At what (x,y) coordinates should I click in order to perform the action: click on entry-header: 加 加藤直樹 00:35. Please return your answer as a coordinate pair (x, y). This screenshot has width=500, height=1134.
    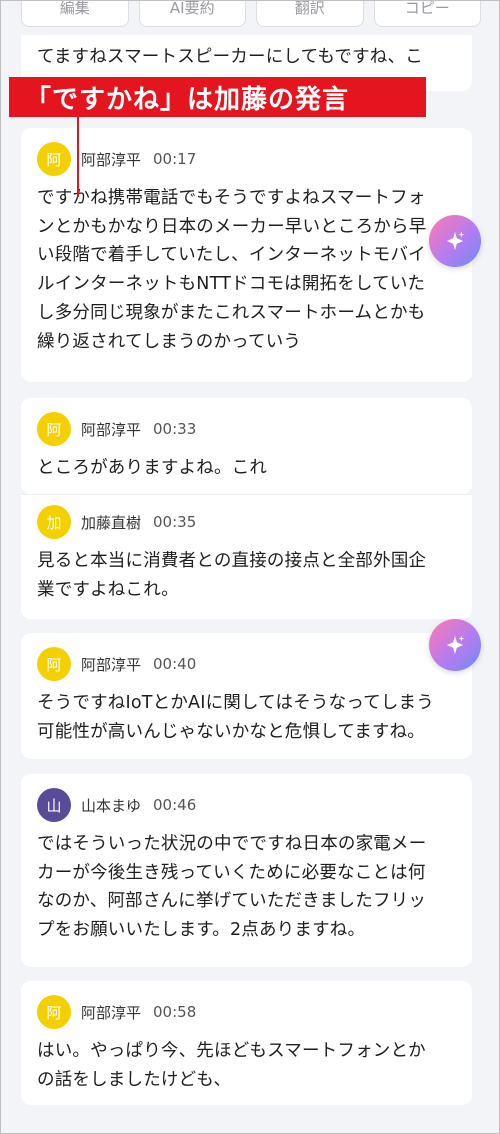
    Looking at the image, I should click on (116, 522).